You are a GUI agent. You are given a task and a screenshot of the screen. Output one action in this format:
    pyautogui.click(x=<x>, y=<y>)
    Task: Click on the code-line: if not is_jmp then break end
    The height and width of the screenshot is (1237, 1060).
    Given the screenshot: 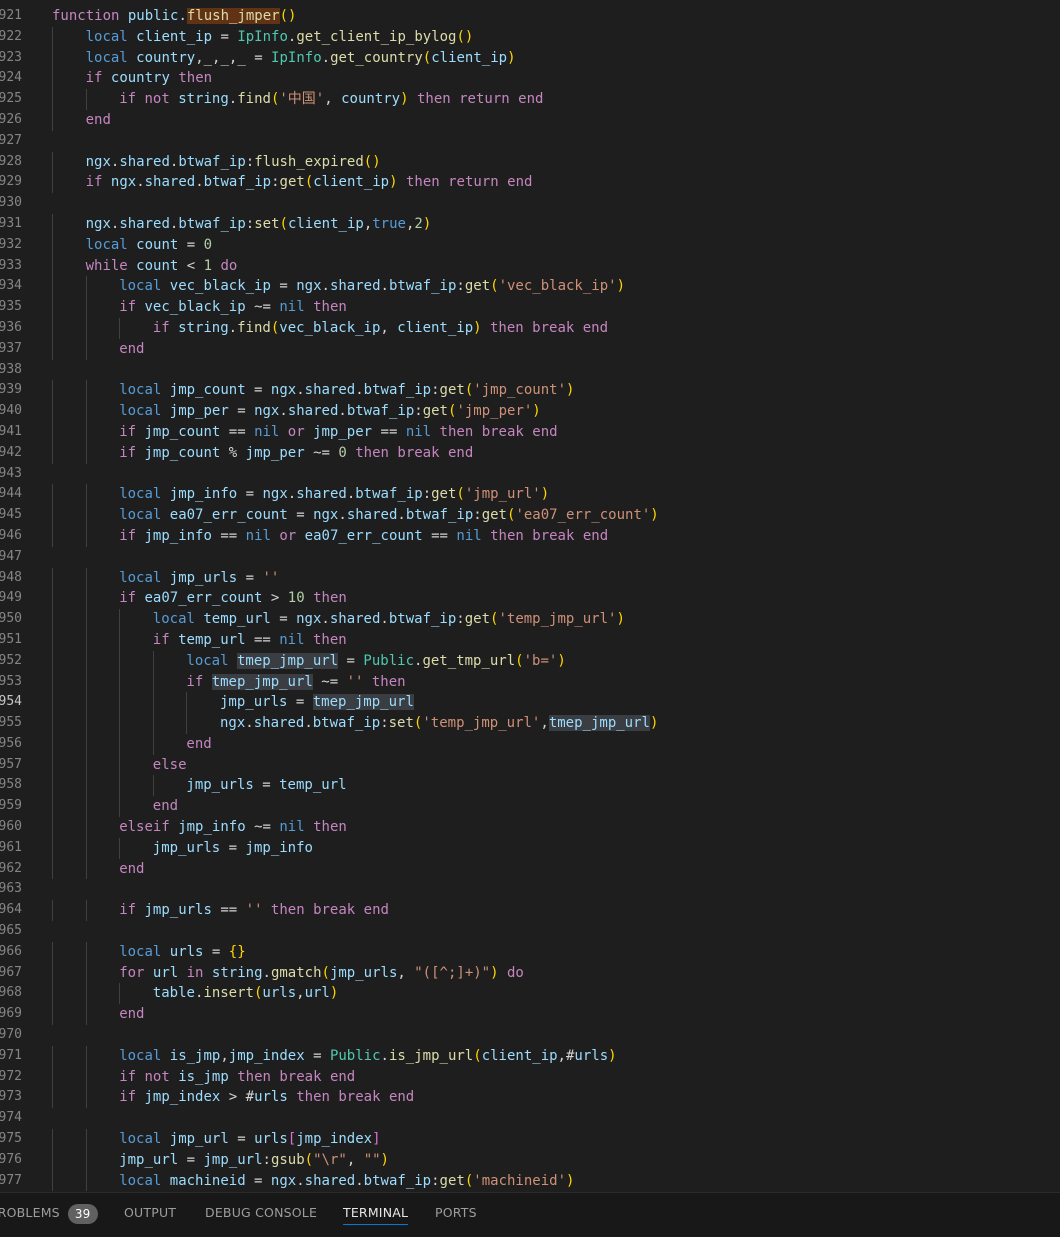 What is the action you would take?
    pyautogui.click(x=556, y=1077)
    